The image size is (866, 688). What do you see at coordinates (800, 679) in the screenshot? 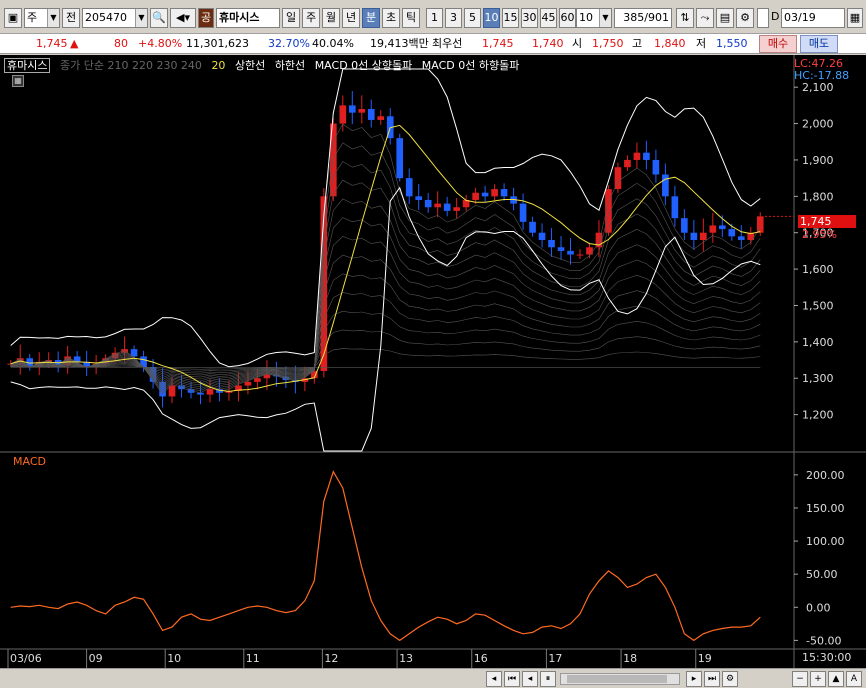
I see `zoom-out-icon: −` at bounding box center [800, 679].